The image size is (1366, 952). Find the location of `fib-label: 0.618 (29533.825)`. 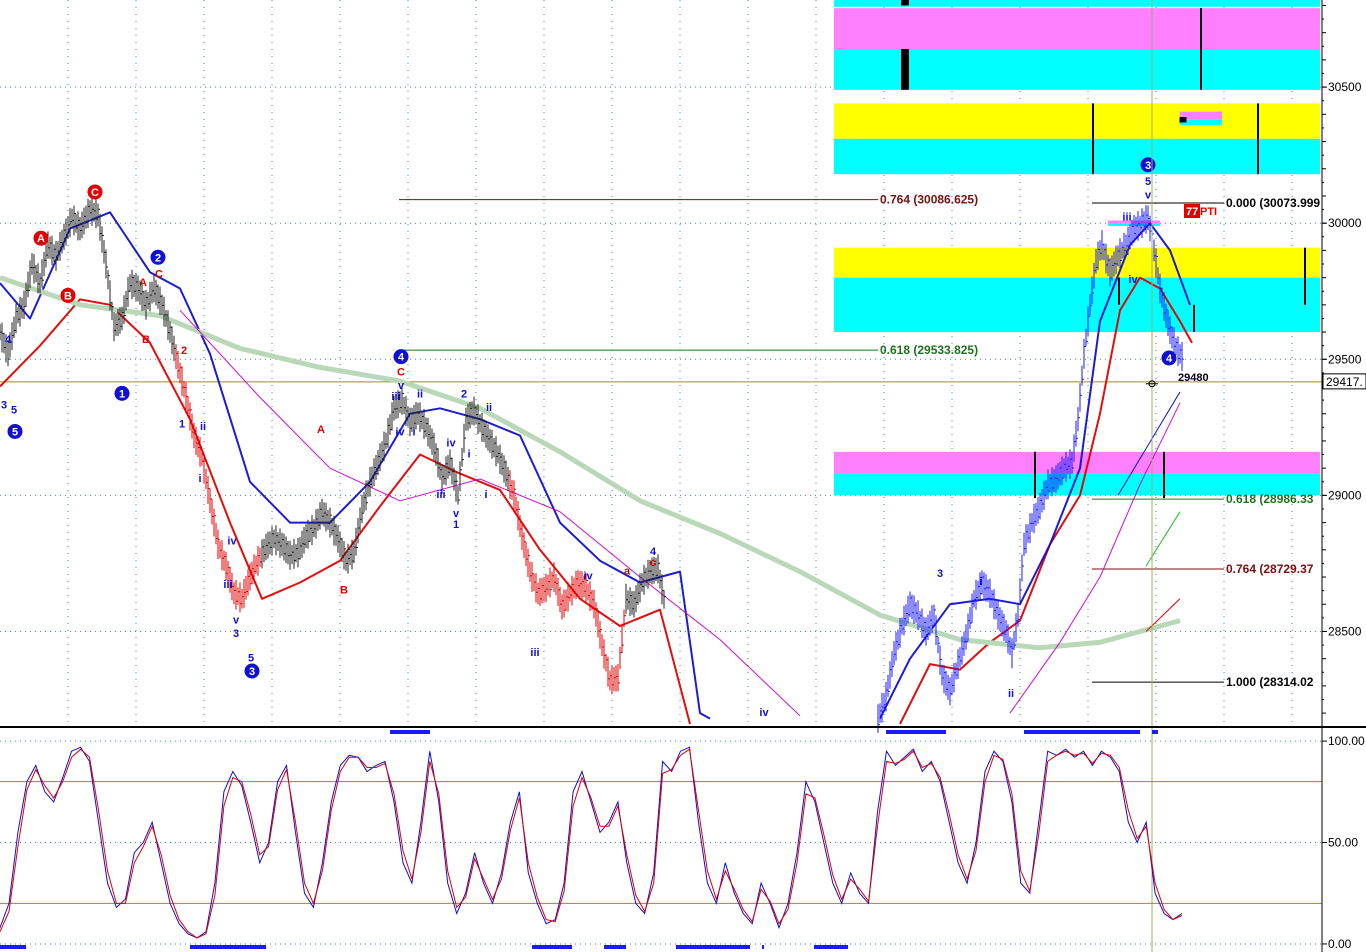

fib-label: 0.618 (29533.825) is located at coordinates (929, 350).